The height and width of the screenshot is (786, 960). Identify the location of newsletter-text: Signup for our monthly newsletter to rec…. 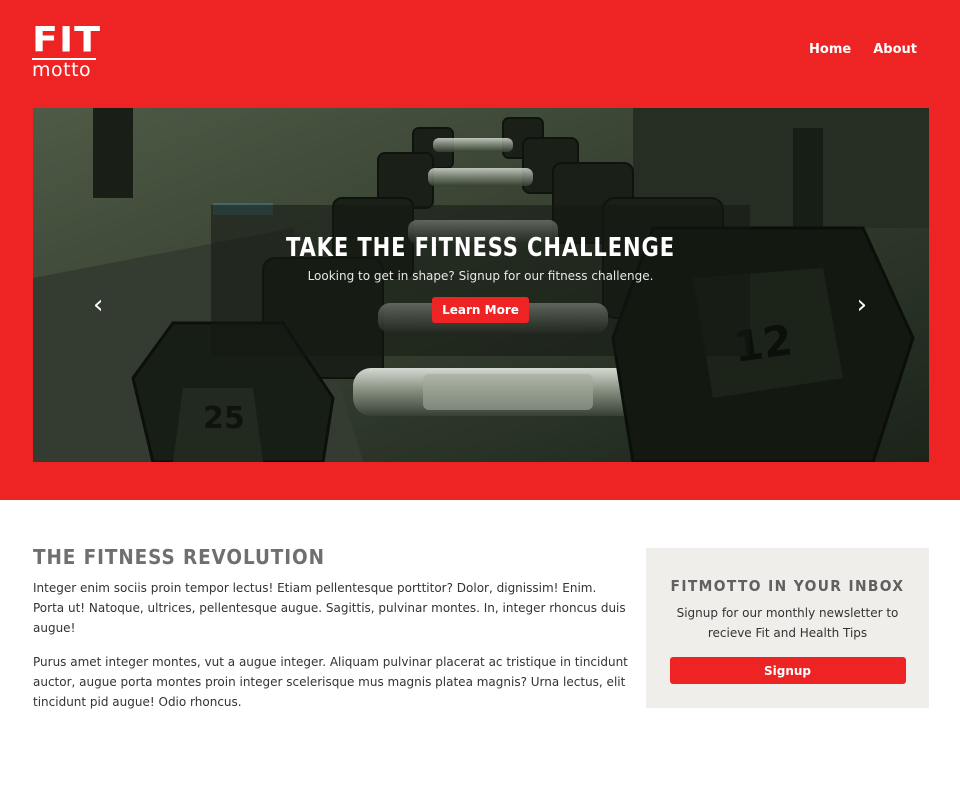
(787, 623).